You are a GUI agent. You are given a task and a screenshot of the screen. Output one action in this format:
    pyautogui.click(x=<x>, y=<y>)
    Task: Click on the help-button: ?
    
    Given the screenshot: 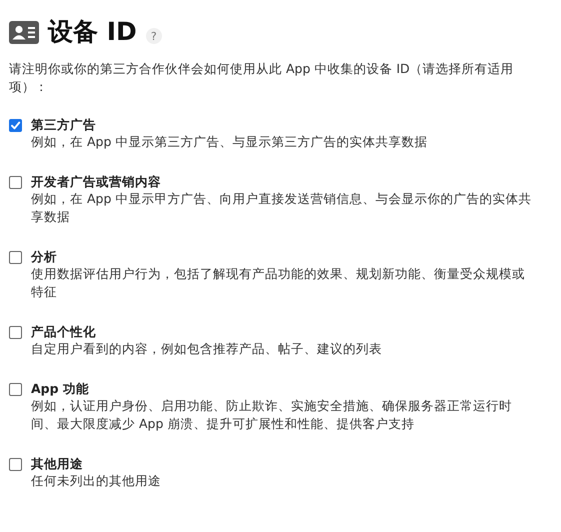 What is the action you would take?
    pyautogui.click(x=154, y=36)
    